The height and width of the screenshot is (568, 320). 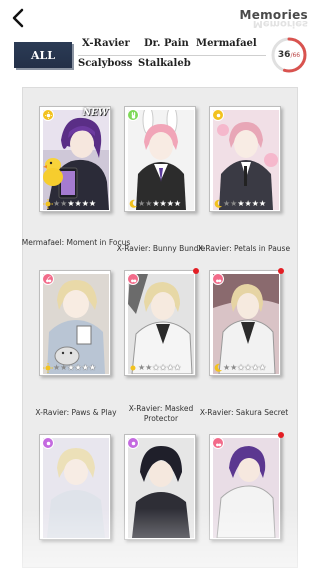 I want to click on card-title: X-Ravier: Petals in Pause, so click(x=244, y=248).